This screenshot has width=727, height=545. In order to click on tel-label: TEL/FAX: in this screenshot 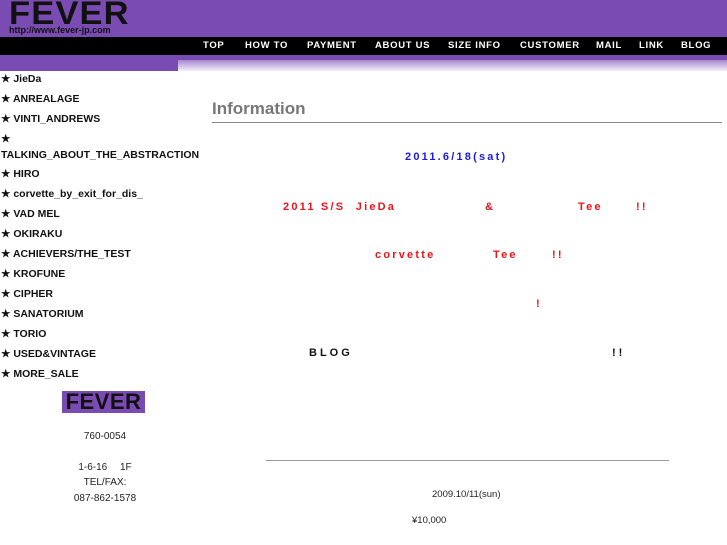, I will do `click(105, 482)`.